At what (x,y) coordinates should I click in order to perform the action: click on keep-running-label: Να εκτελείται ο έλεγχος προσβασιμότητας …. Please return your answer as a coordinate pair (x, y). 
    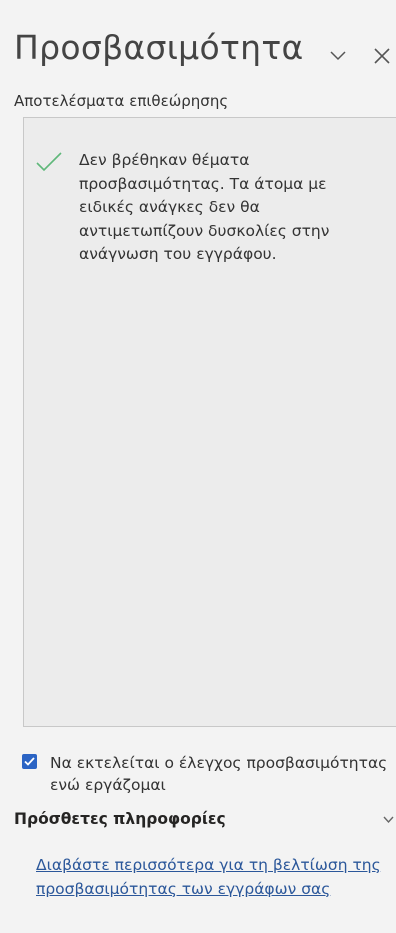
    Looking at the image, I should click on (223, 774).